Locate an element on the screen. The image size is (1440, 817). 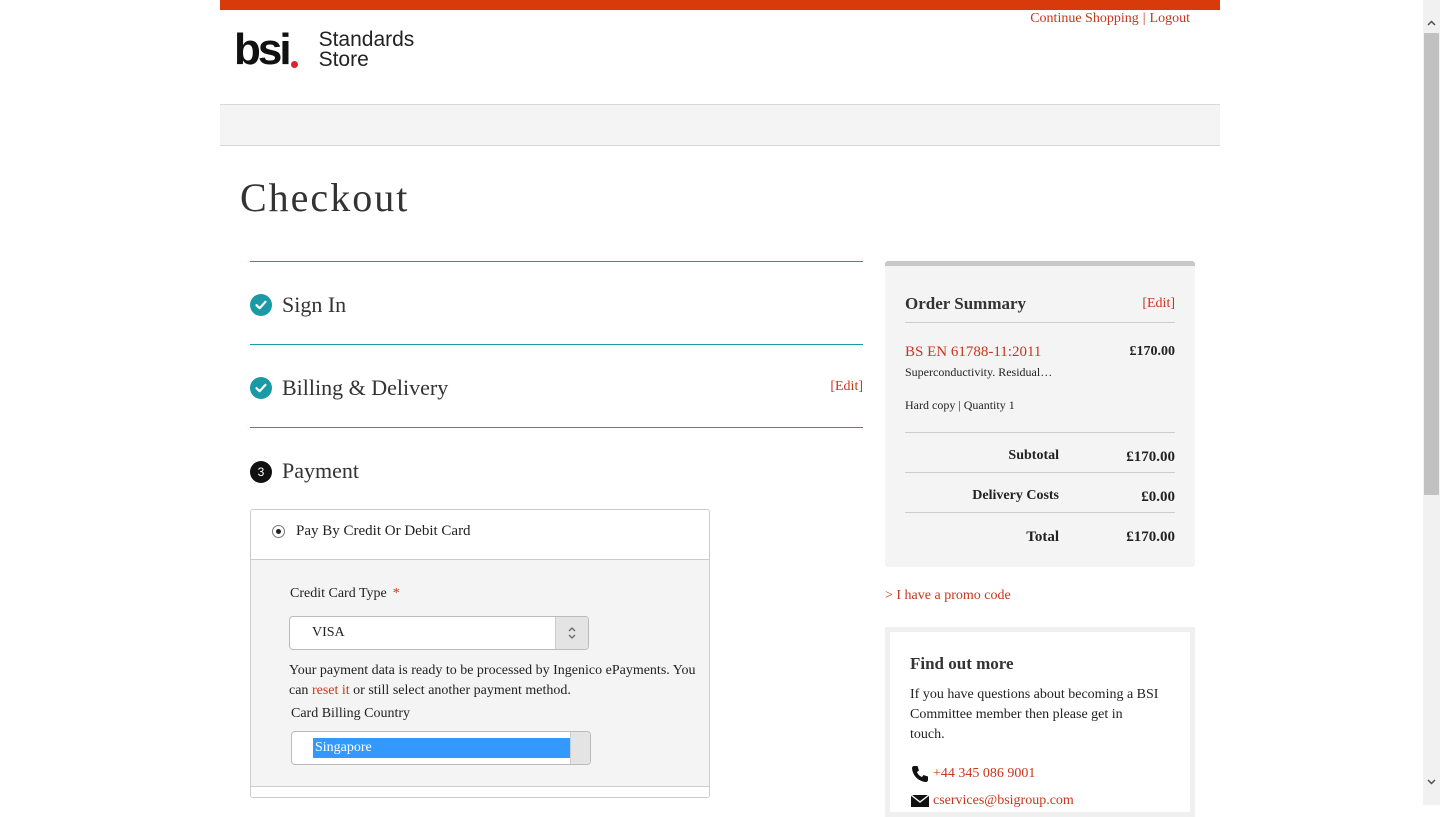
phone-number: +44 345 086 9001 is located at coordinates (984, 773).